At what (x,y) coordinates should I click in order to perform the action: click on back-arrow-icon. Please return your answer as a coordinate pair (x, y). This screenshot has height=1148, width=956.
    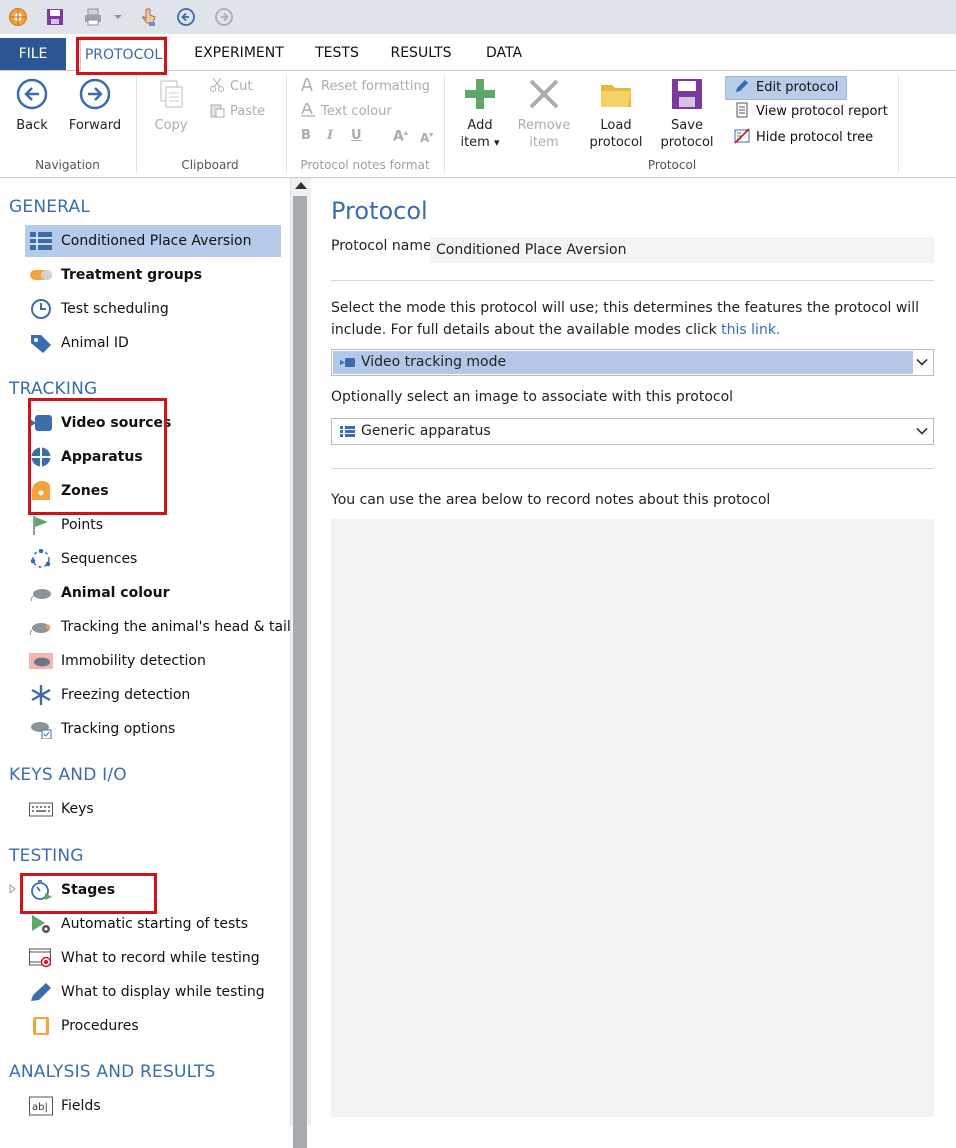
    Looking at the image, I should click on (186, 17).